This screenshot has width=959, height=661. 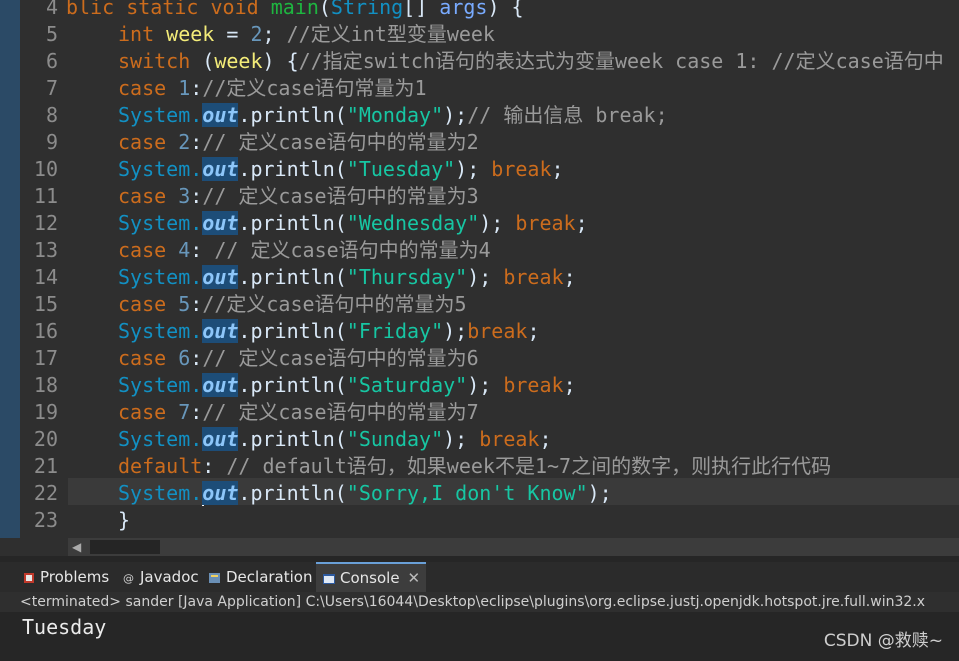 What do you see at coordinates (340, 412) in the screenshot?
I see `code-comment: // 定义case语句中的常量为7` at bounding box center [340, 412].